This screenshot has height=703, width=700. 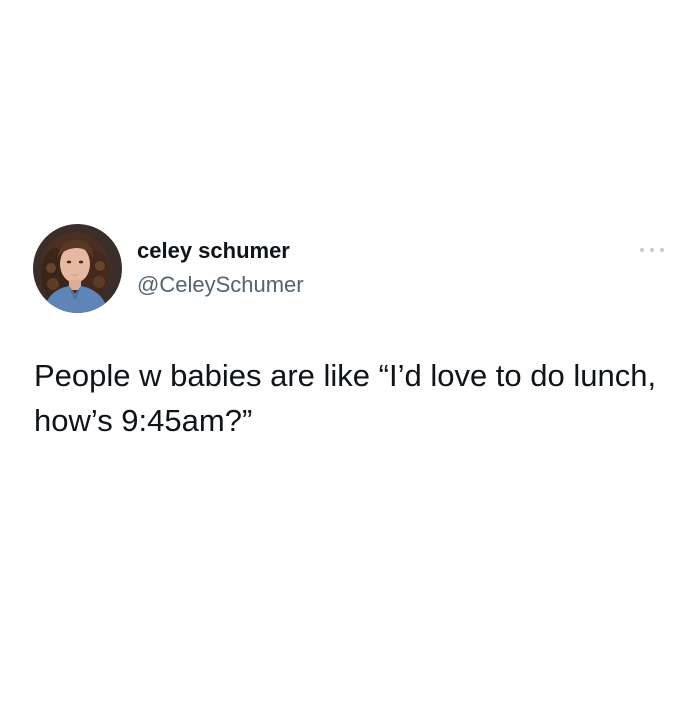 What do you see at coordinates (220, 285) in the screenshot?
I see `author-handle: @CeleySchumer` at bounding box center [220, 285].